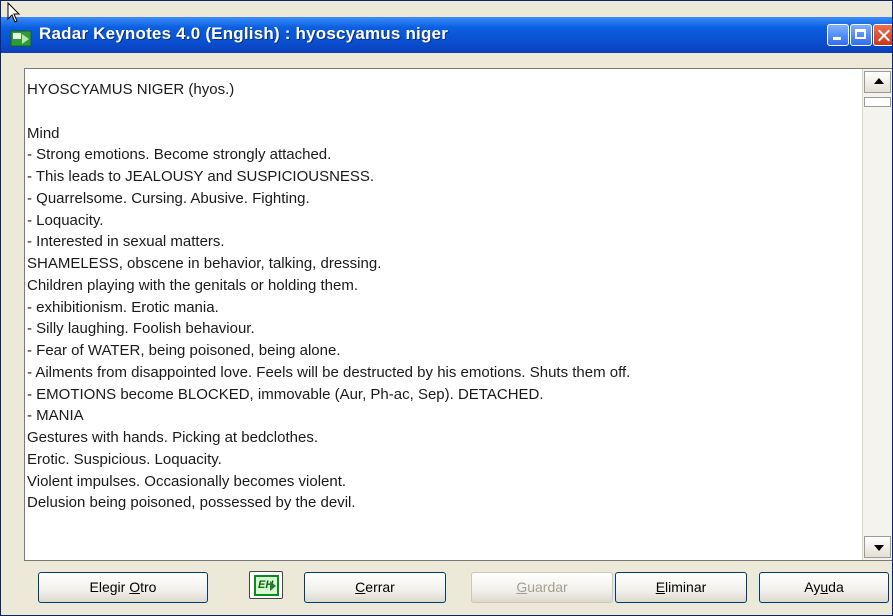 Image resolution: width=893 pixels, height=616 pixels. I want to click on text-line: HYOSCYAMUS NIGER (hyos.), so click(131, 89).